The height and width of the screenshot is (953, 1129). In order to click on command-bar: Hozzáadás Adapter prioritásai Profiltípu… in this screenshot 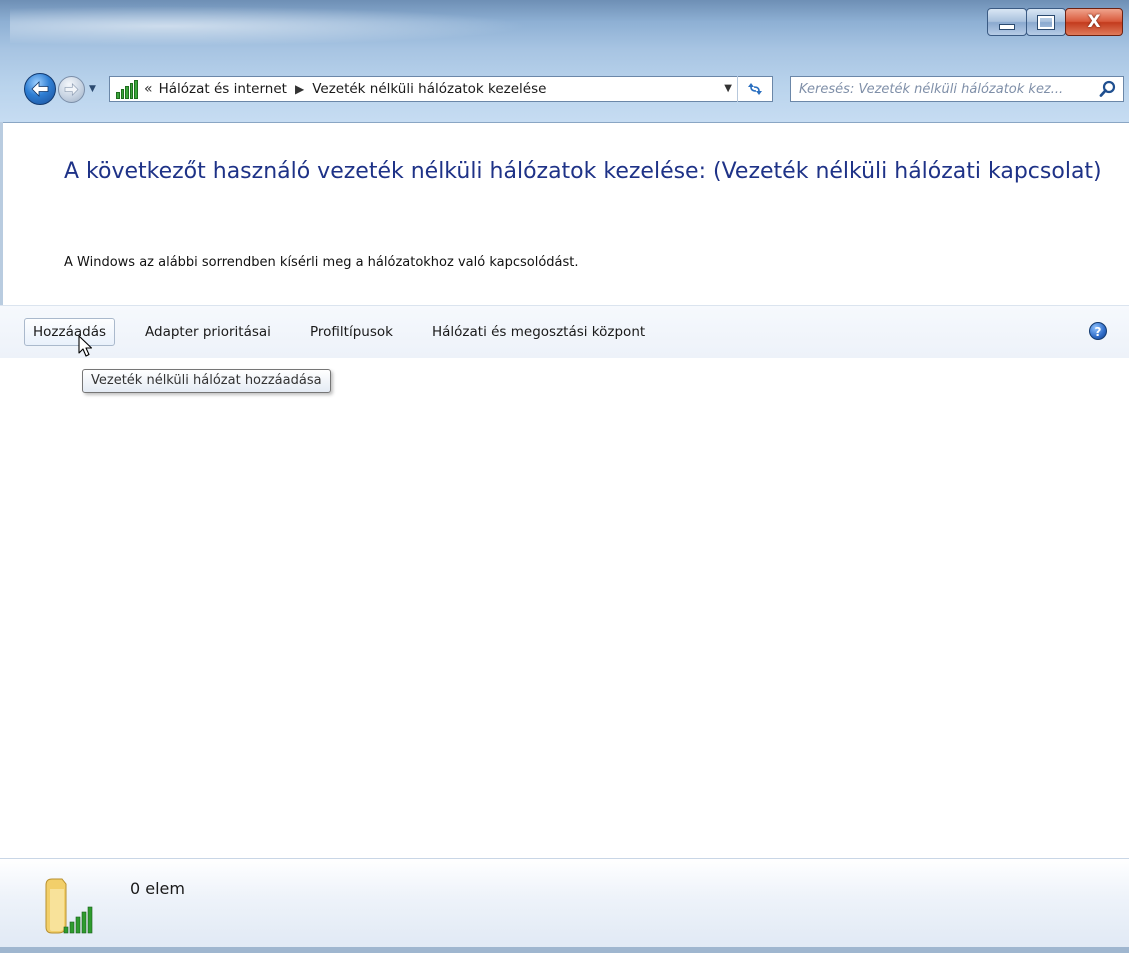, I will do `click(564, 332)`.